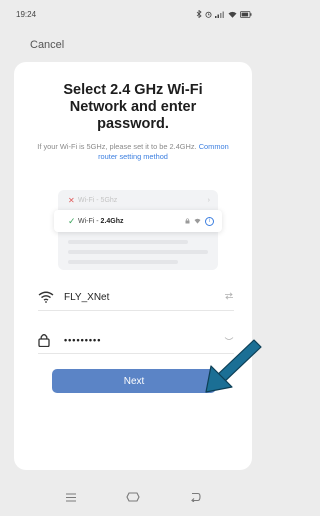 The height and width of the screenshot is (516, 320). What do you see at coordinates (208, 200) in the screenshot?
I see `chevron-right-icon: ›` at bounding box center [208, 200].